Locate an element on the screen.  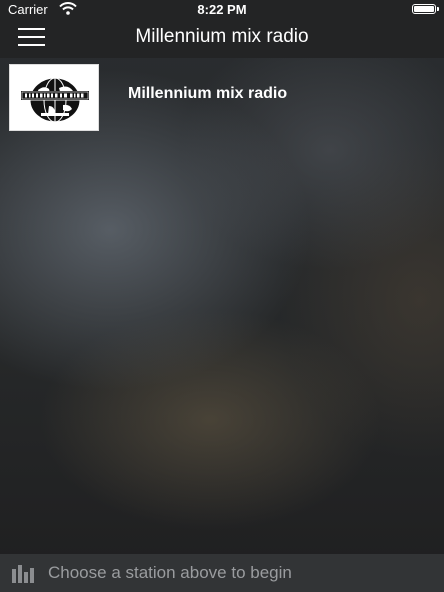
station-logo is located at coordinates (54, 97).